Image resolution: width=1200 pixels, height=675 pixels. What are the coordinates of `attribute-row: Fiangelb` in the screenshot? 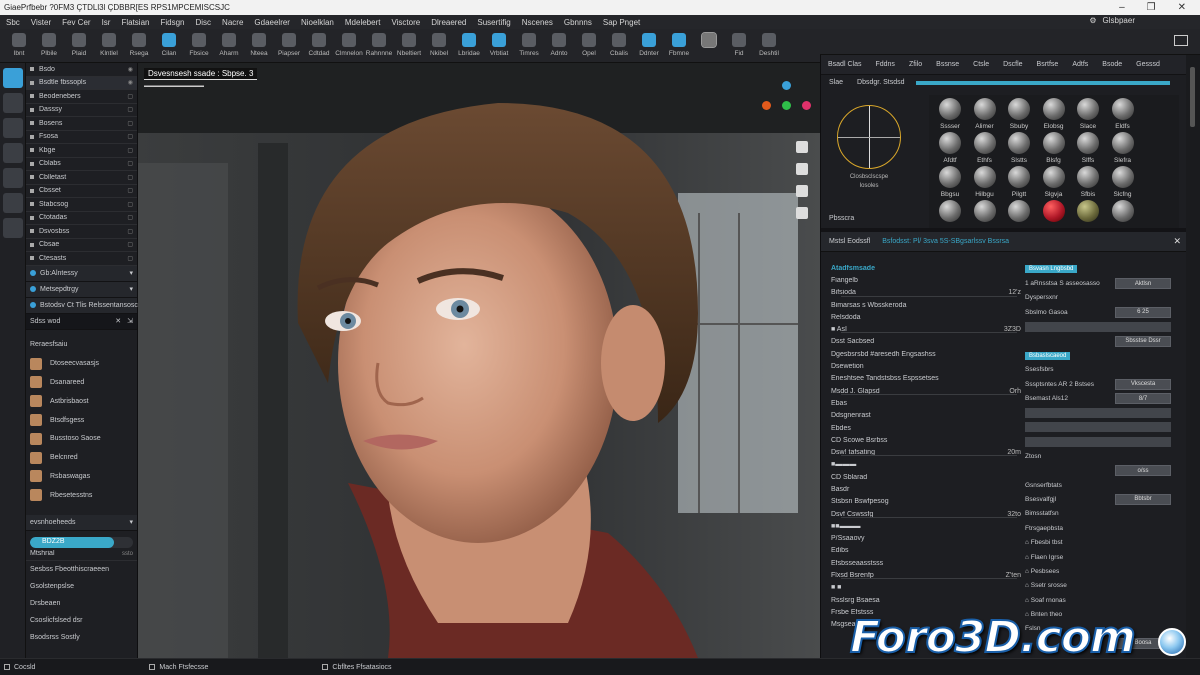 It's located at (926, 280).